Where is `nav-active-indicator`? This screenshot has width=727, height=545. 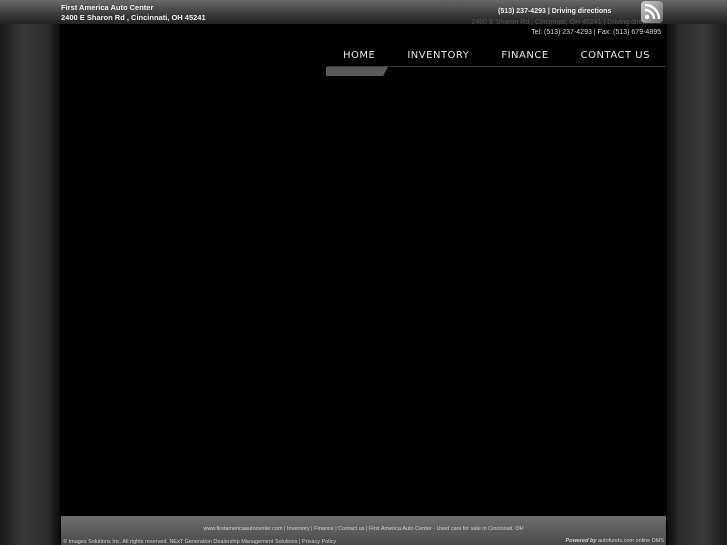
nav-active-indicator is located at coordinates (357, 71).